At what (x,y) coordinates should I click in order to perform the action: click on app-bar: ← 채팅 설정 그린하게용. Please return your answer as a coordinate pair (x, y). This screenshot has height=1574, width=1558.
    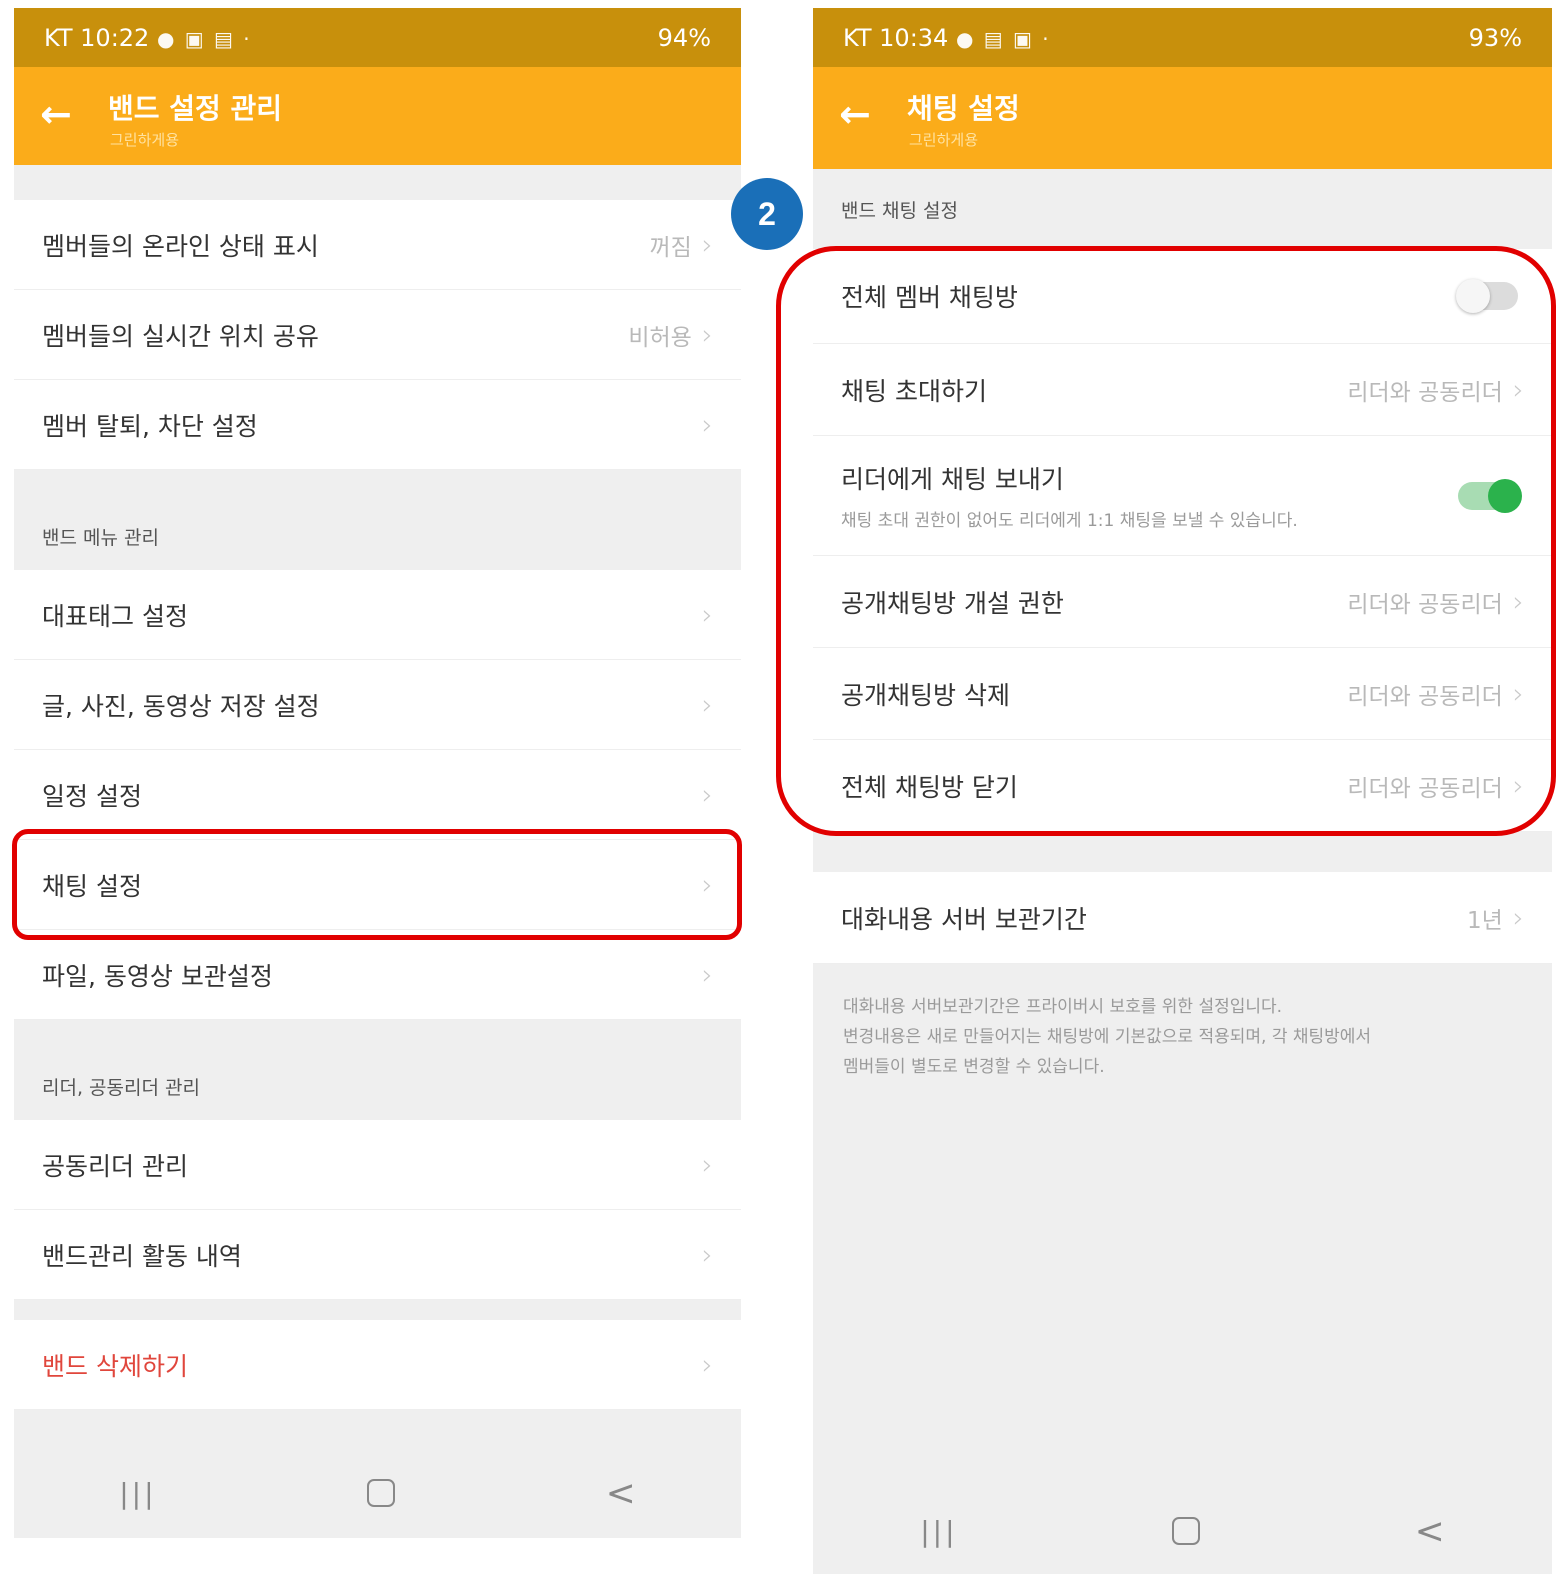
    Looking at the image, I should click on (1182, 118).